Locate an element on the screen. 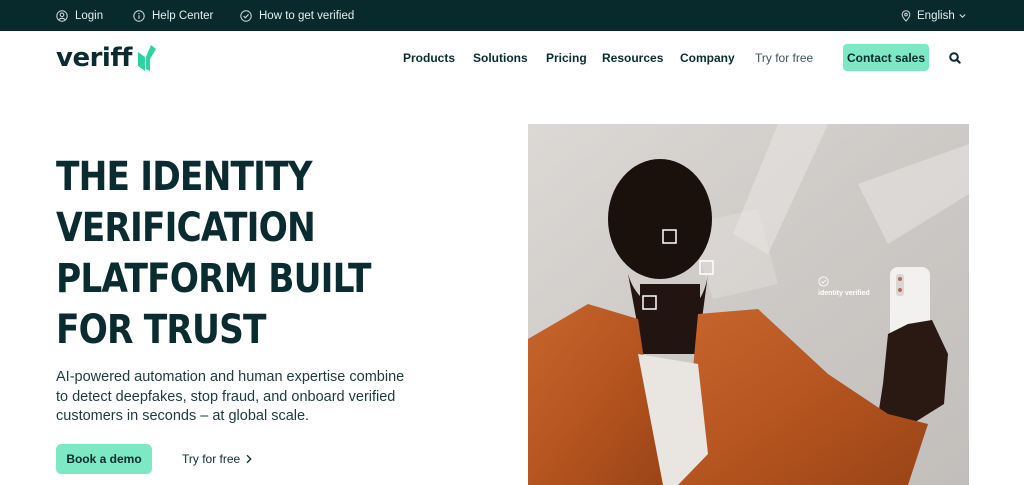 The height and width of the screenshot is (485, 1024). language-selector: English is located at coordinates (933, 15).